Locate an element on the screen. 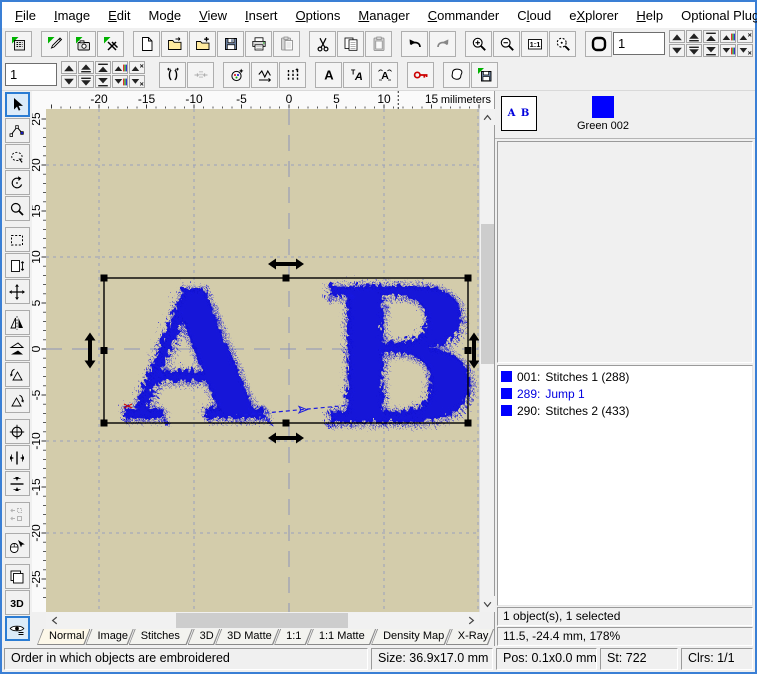 The width and height of the screenshot is (757, 674). rotate-cw-90-tool is located at coordinates (17, 400).